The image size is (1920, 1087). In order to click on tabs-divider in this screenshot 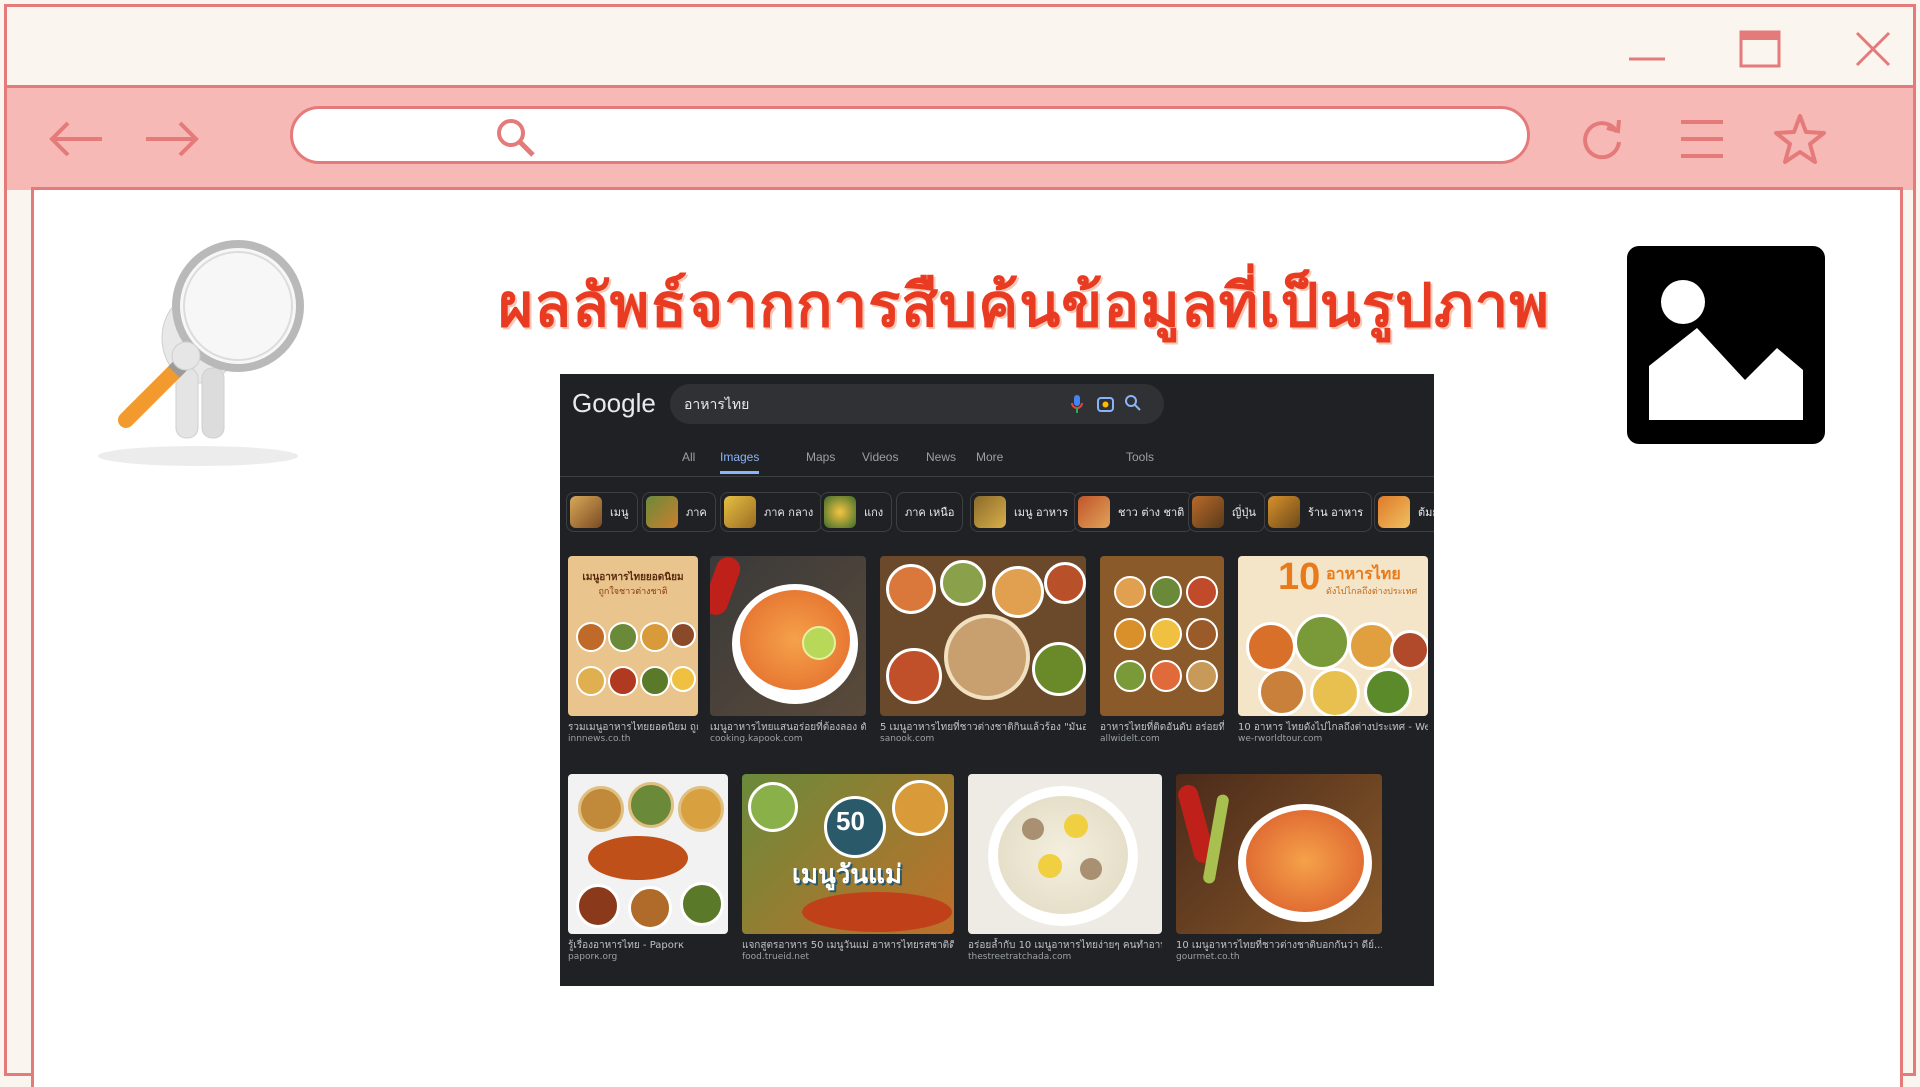, I will do `click(997, 476)`.